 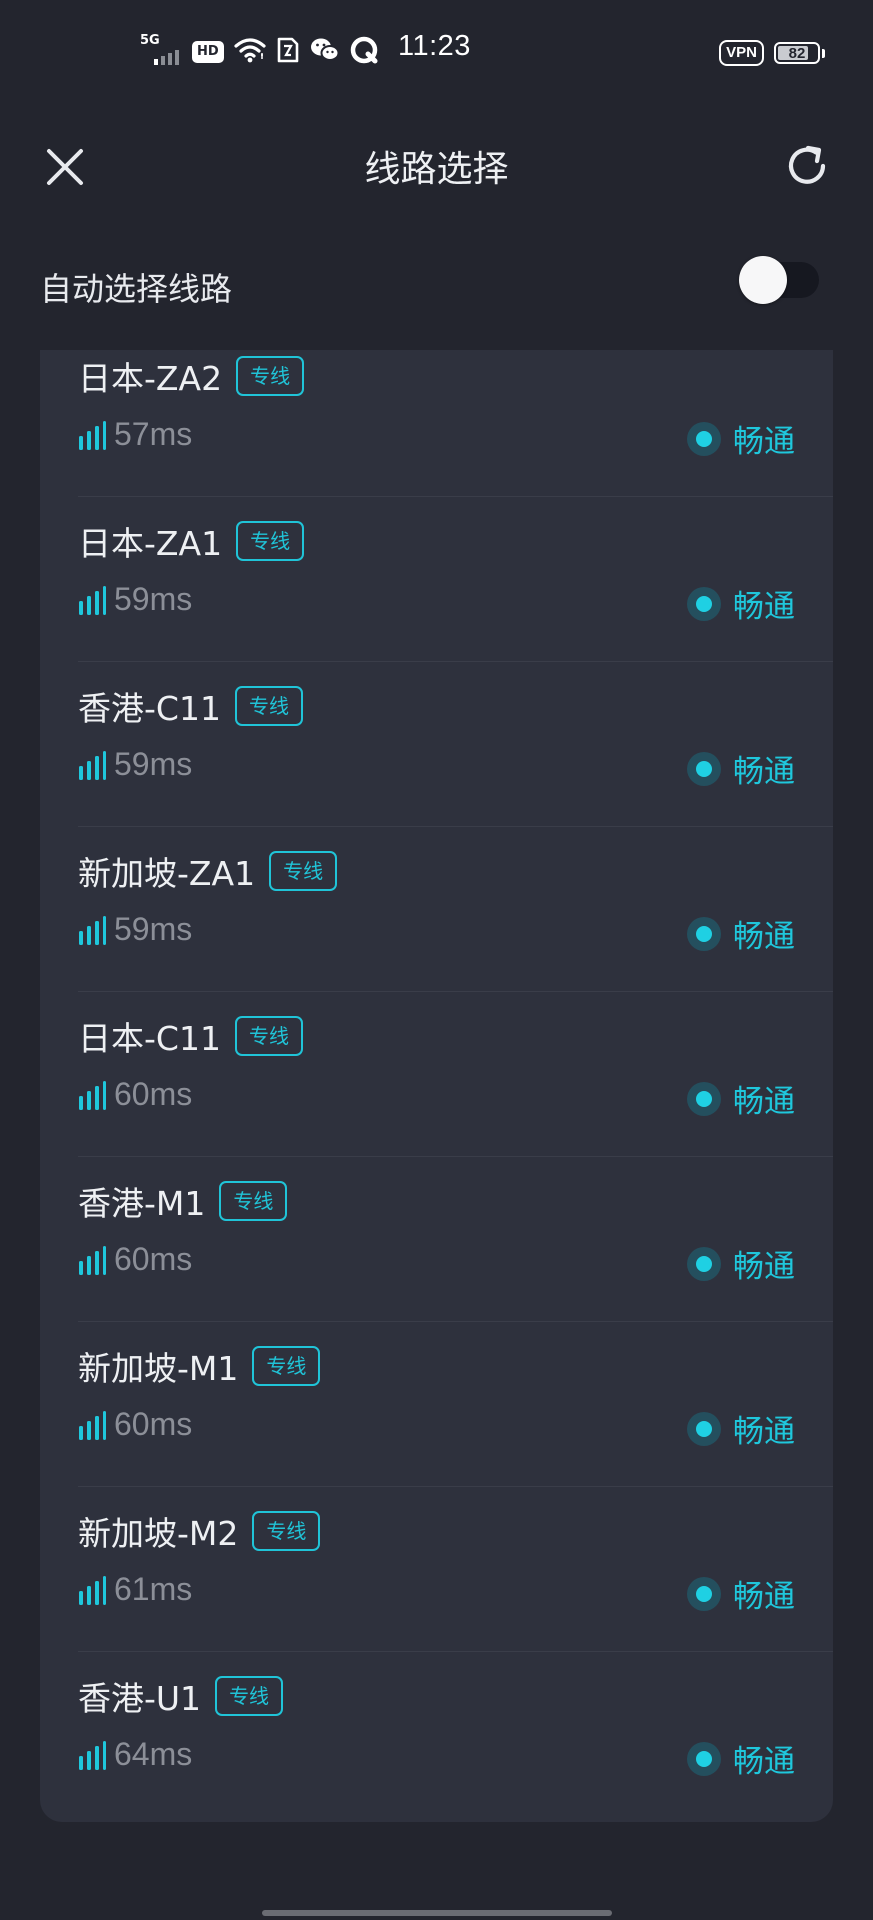 I want to click on latency-value: 57ms, so click(x=153, y=434).